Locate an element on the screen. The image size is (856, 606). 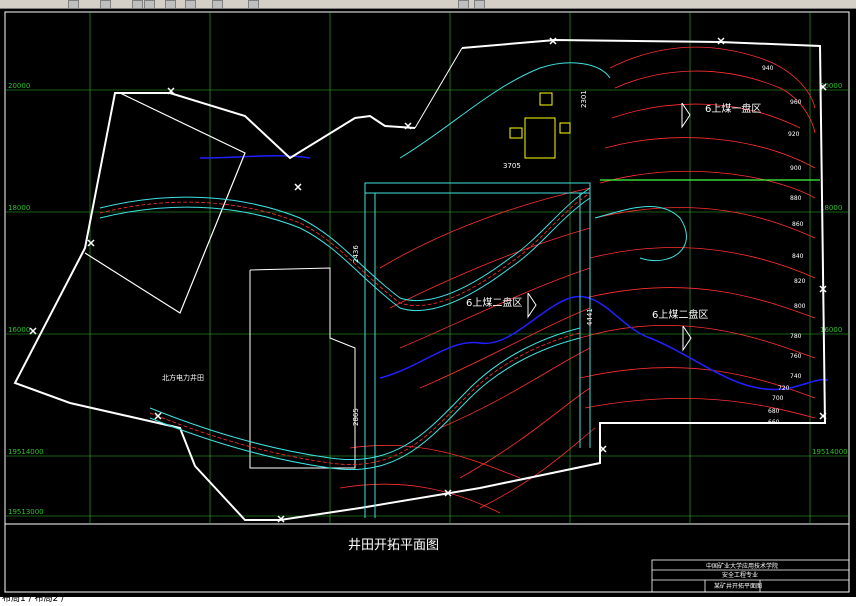
contour-label-700: 700 is located at coordinates (778, 398).